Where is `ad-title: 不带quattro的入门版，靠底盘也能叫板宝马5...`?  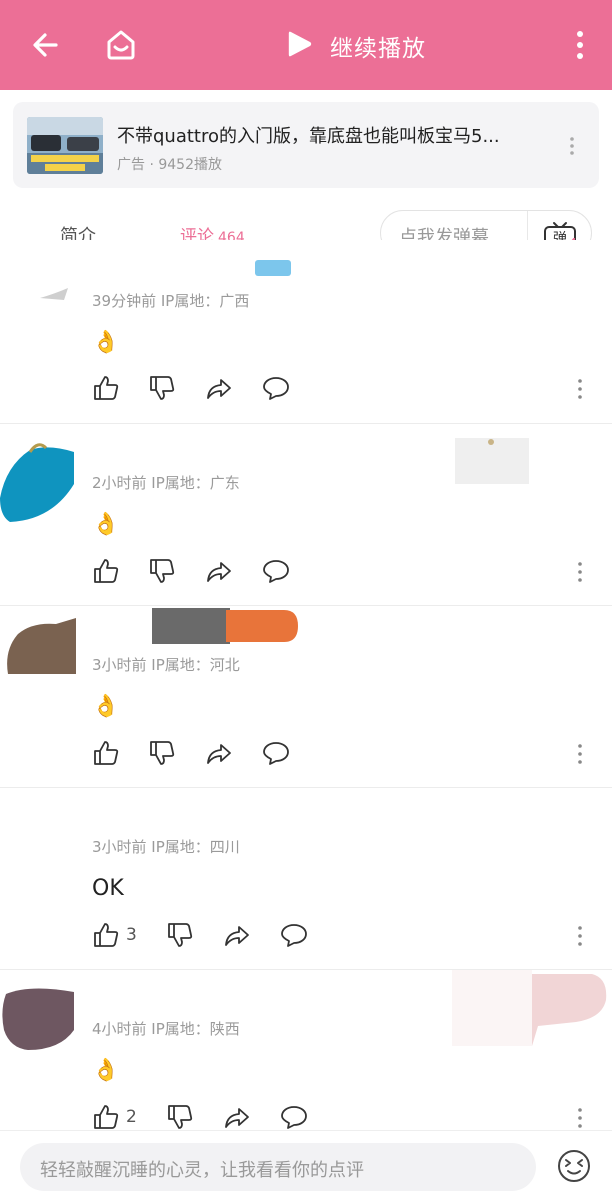
ad-title: 不带quattro的入门版，靠底盘也能叫板宝马5... is located at coordinates (308, 136).